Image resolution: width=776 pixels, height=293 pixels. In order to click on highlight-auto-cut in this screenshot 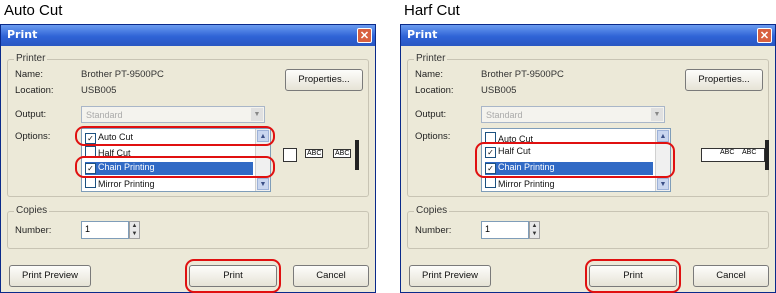, I will do `click(175, 136)`.